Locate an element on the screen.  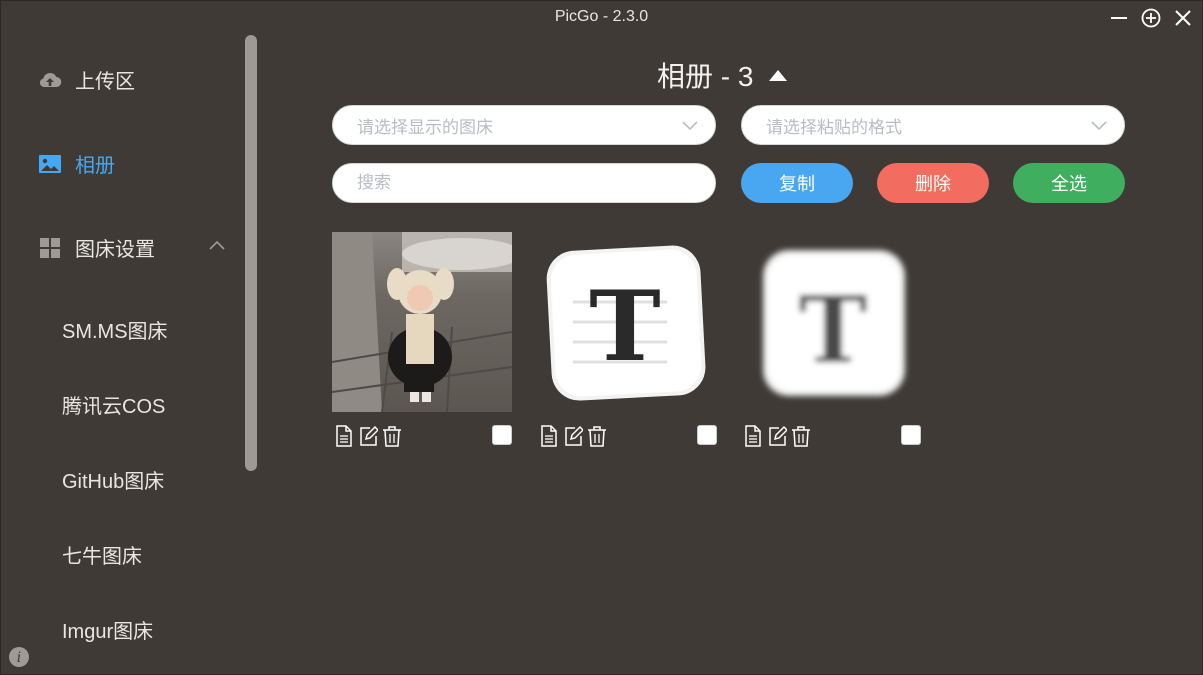
select-all-button: 全选 is located at coordinates (1069, 183).